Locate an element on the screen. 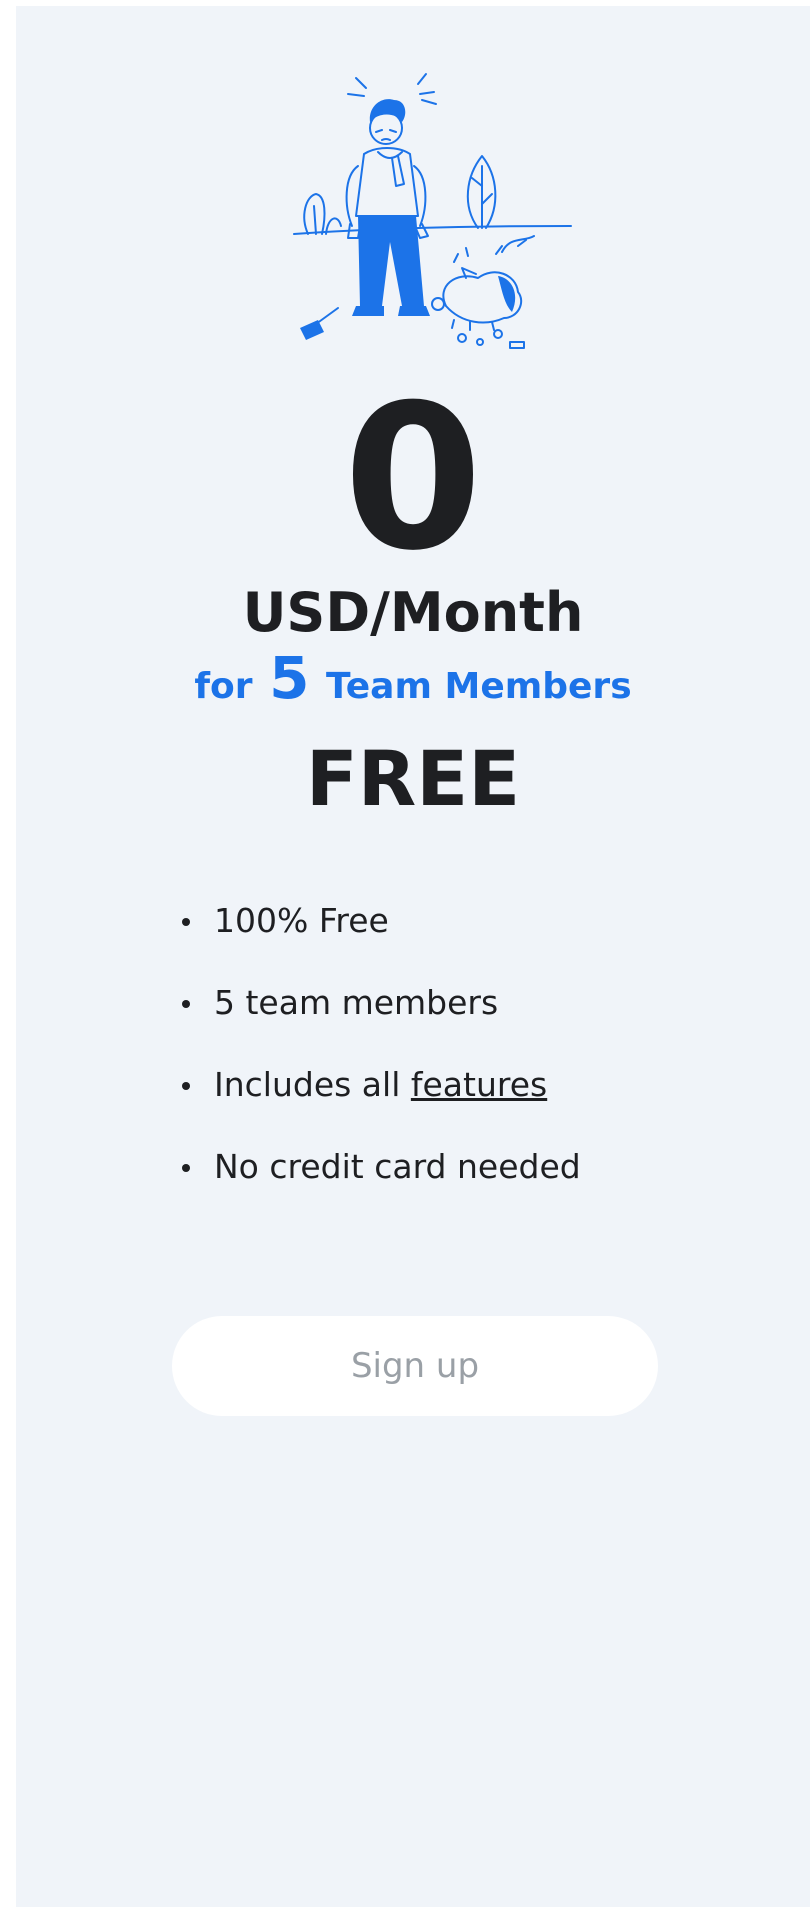 Image resolution: width=810 pixels, height=1907 pixels. feature-text: Includes all is located at coordinates (312, 1084).